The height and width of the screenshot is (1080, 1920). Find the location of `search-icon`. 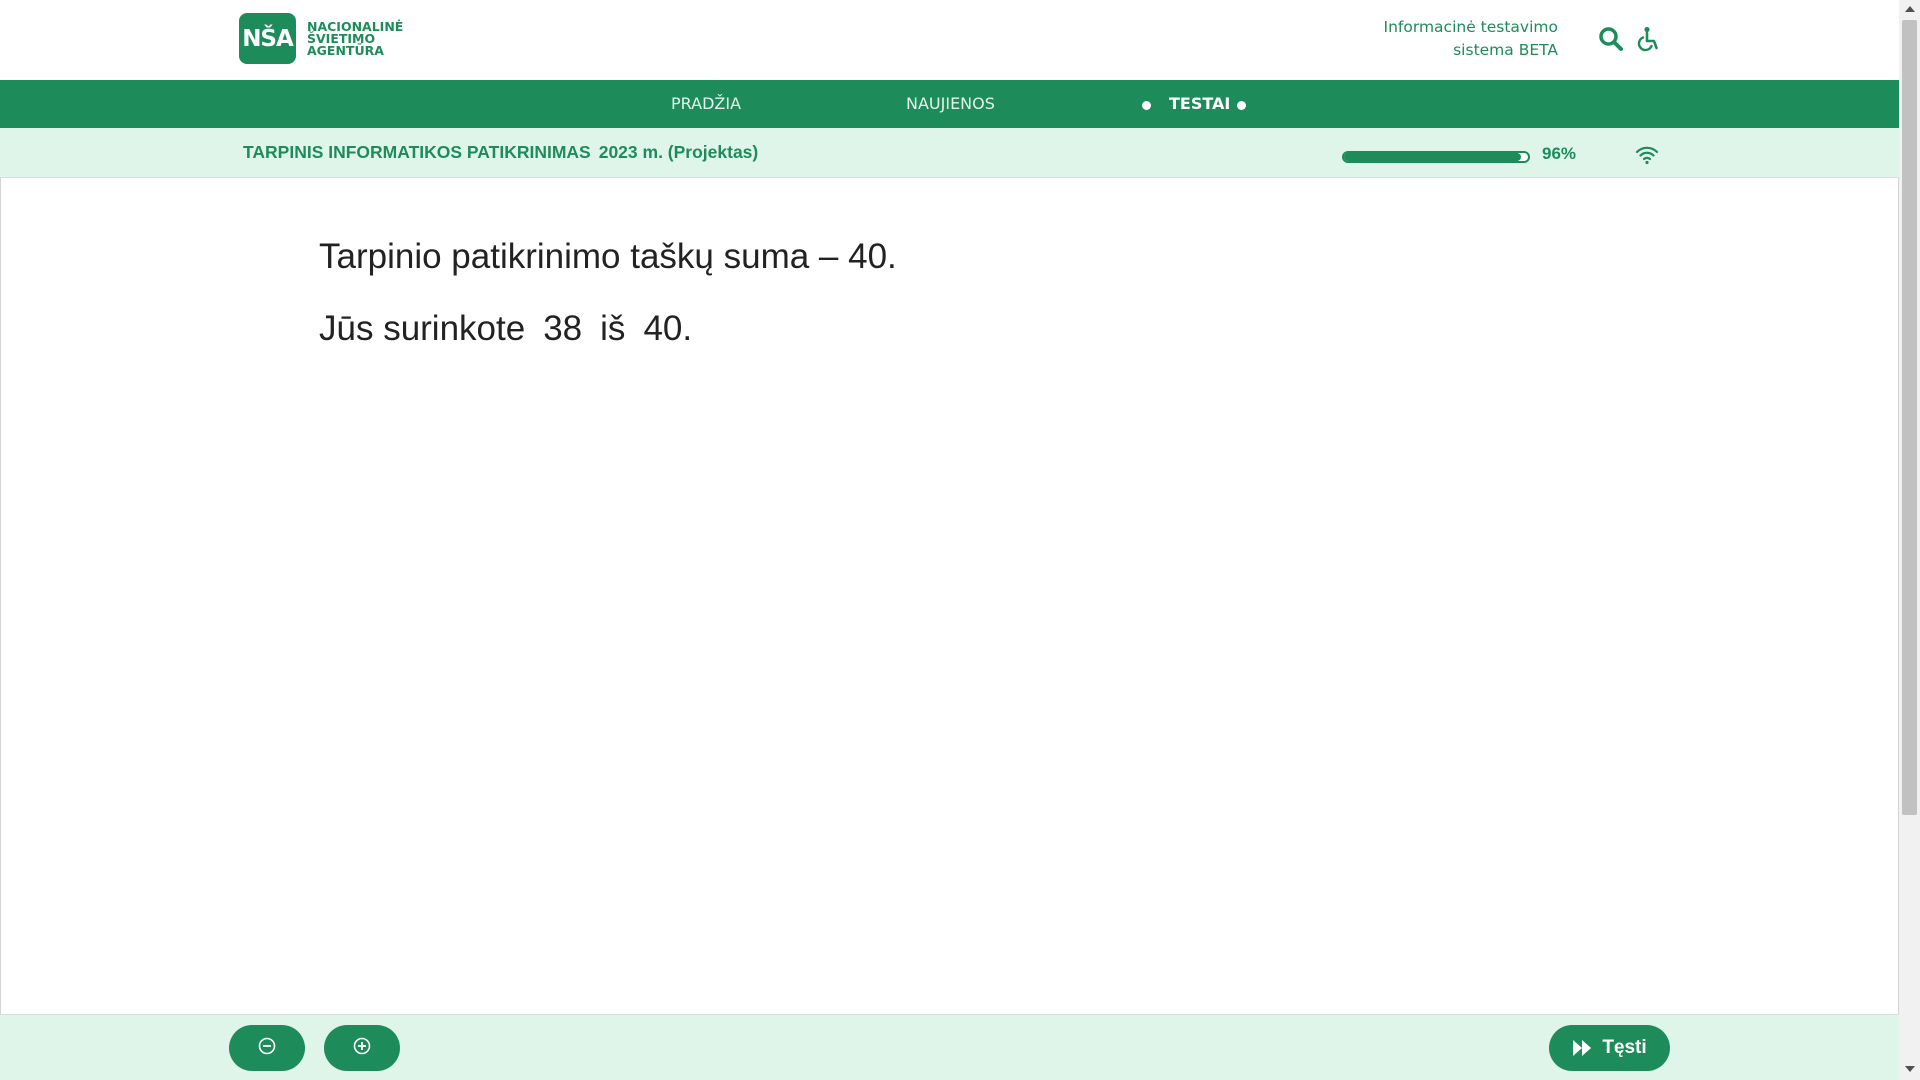

search-icon is located at coordinates (1611, 39).